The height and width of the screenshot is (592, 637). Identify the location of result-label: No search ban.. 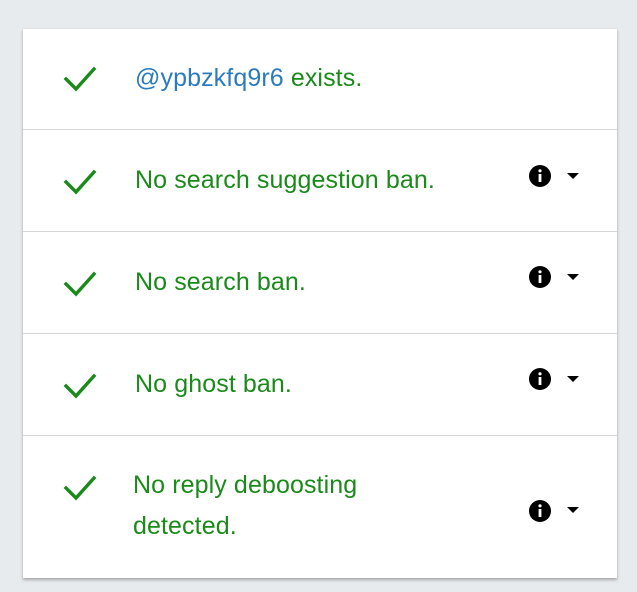
(220, 282).